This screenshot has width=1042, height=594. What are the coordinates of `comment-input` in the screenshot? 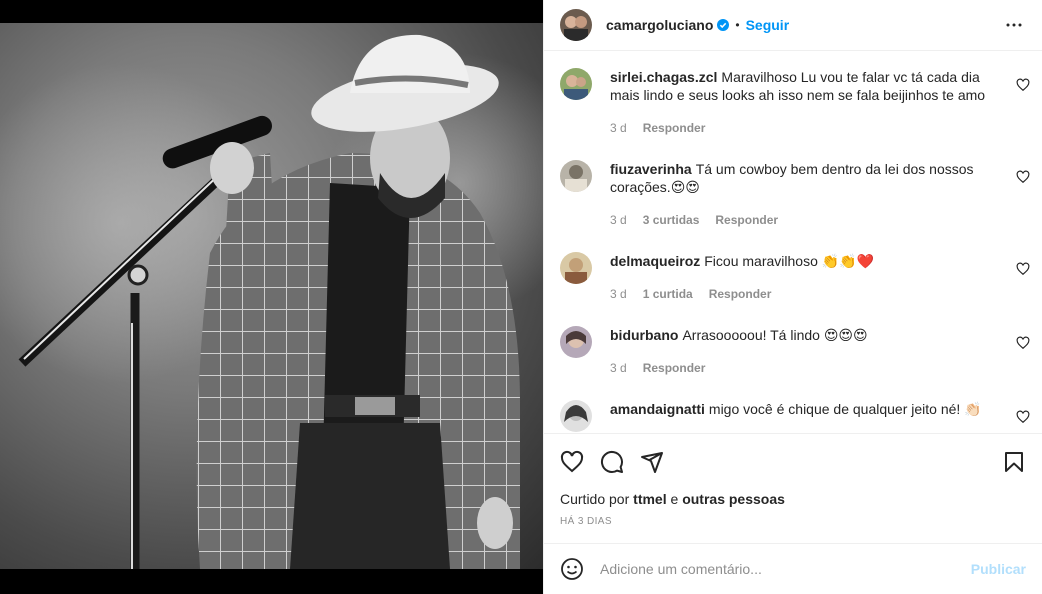 It's located at (785, 569).